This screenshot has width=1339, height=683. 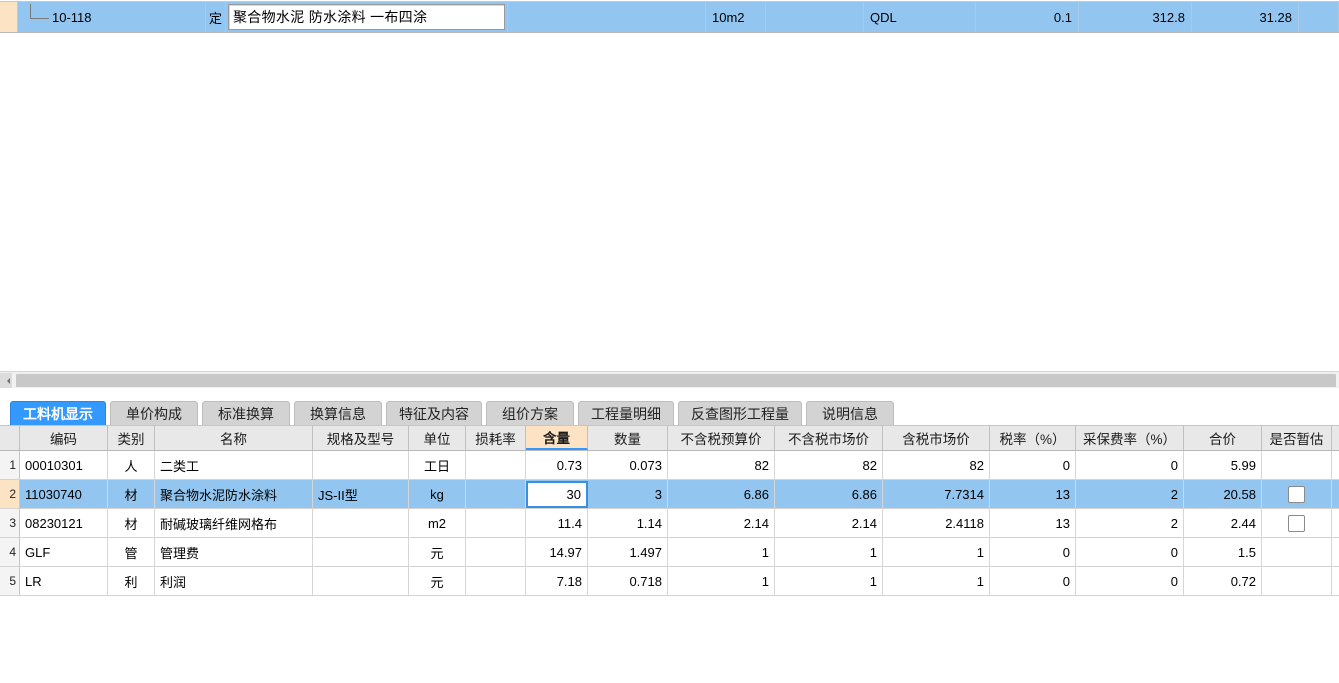 I want to click on cell-market_price_incl_tax: 82, so click(x=936, y=465).